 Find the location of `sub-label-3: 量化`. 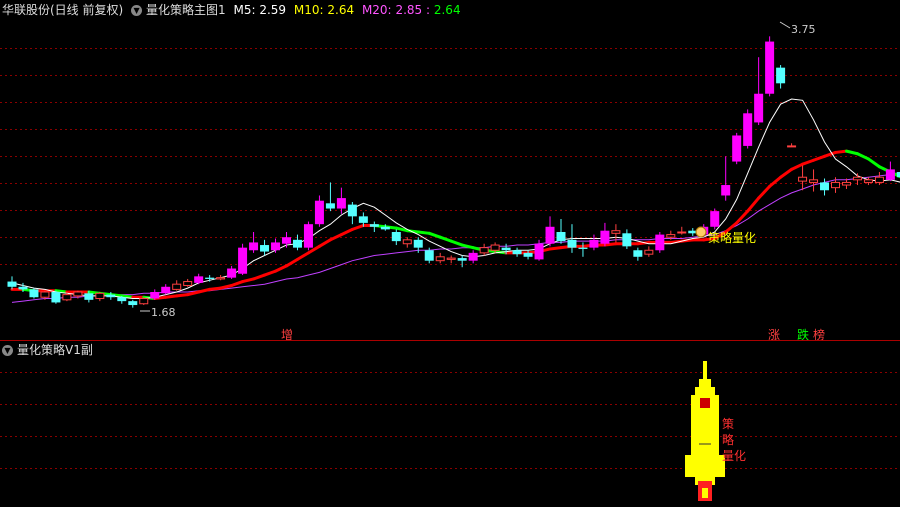

sub-label-3: 量化 is located at coordinates (734, 456).